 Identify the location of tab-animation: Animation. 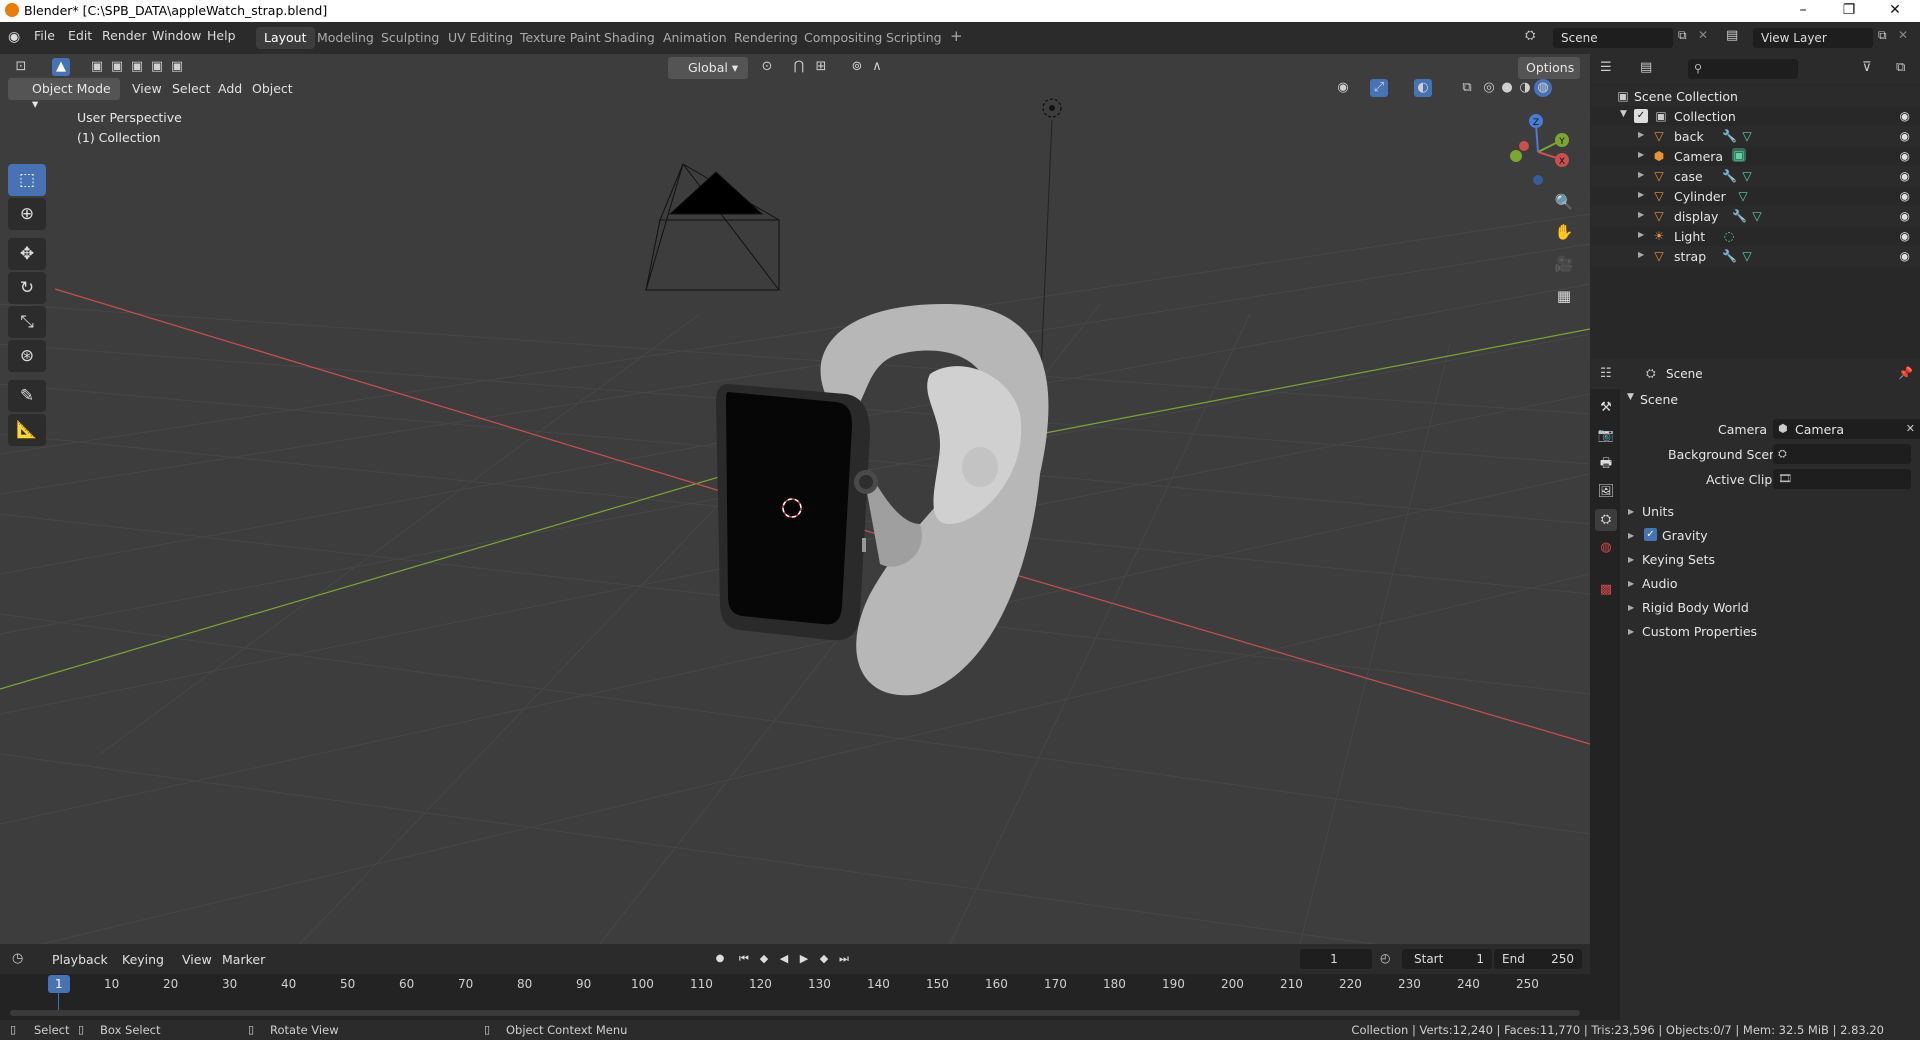
(695, 38).